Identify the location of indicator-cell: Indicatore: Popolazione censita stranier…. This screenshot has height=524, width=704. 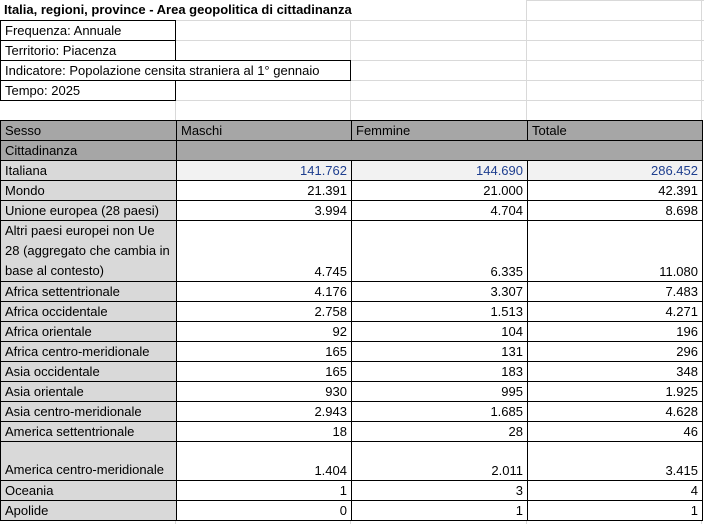
(175, 70).